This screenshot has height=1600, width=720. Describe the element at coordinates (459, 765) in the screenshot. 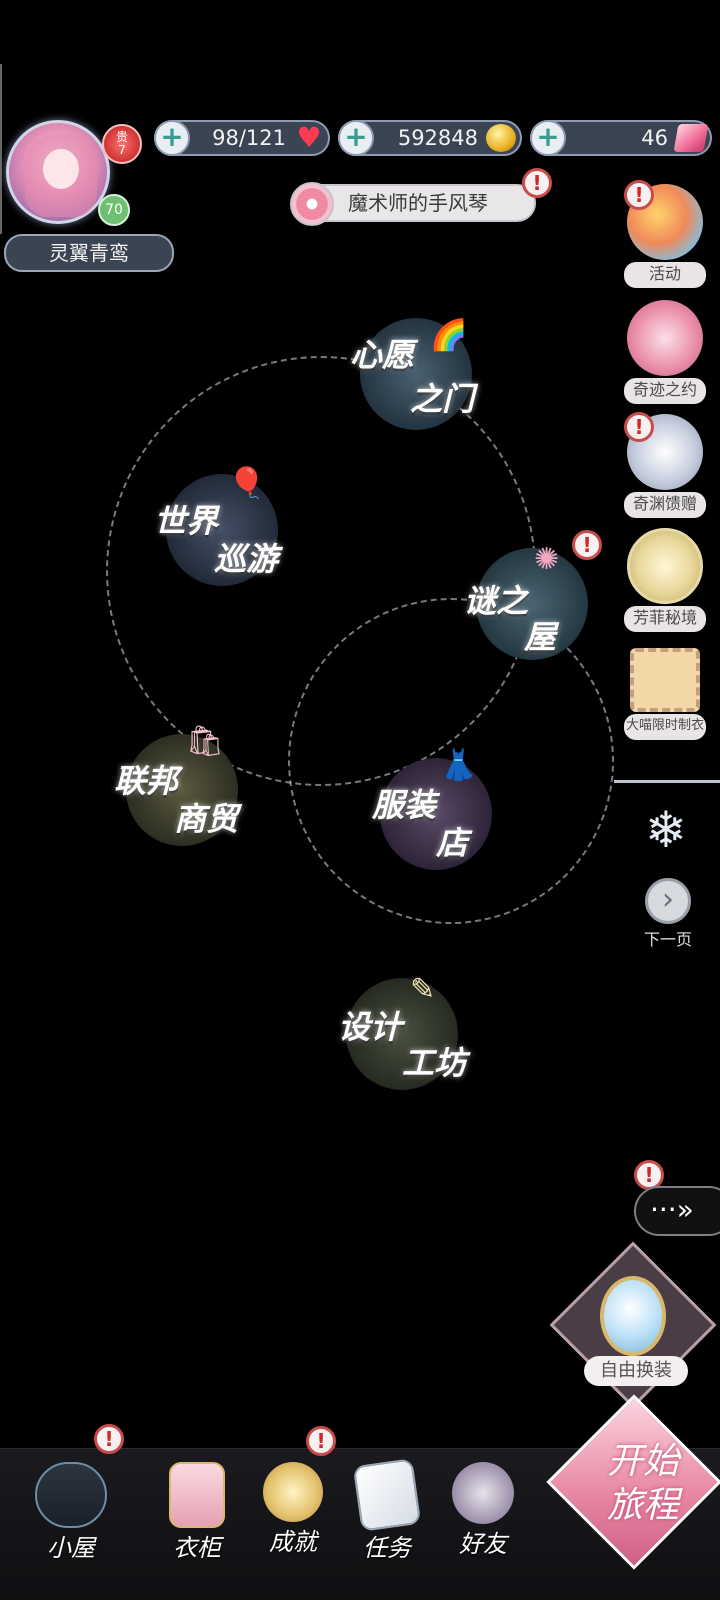

I see `dress-icon: 👗` at that location.